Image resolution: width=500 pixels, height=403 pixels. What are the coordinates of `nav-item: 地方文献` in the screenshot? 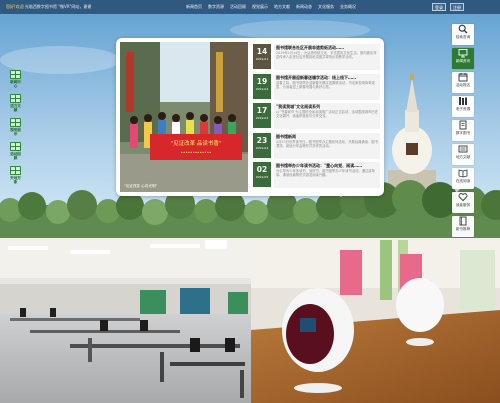 It's located at (282, 7).